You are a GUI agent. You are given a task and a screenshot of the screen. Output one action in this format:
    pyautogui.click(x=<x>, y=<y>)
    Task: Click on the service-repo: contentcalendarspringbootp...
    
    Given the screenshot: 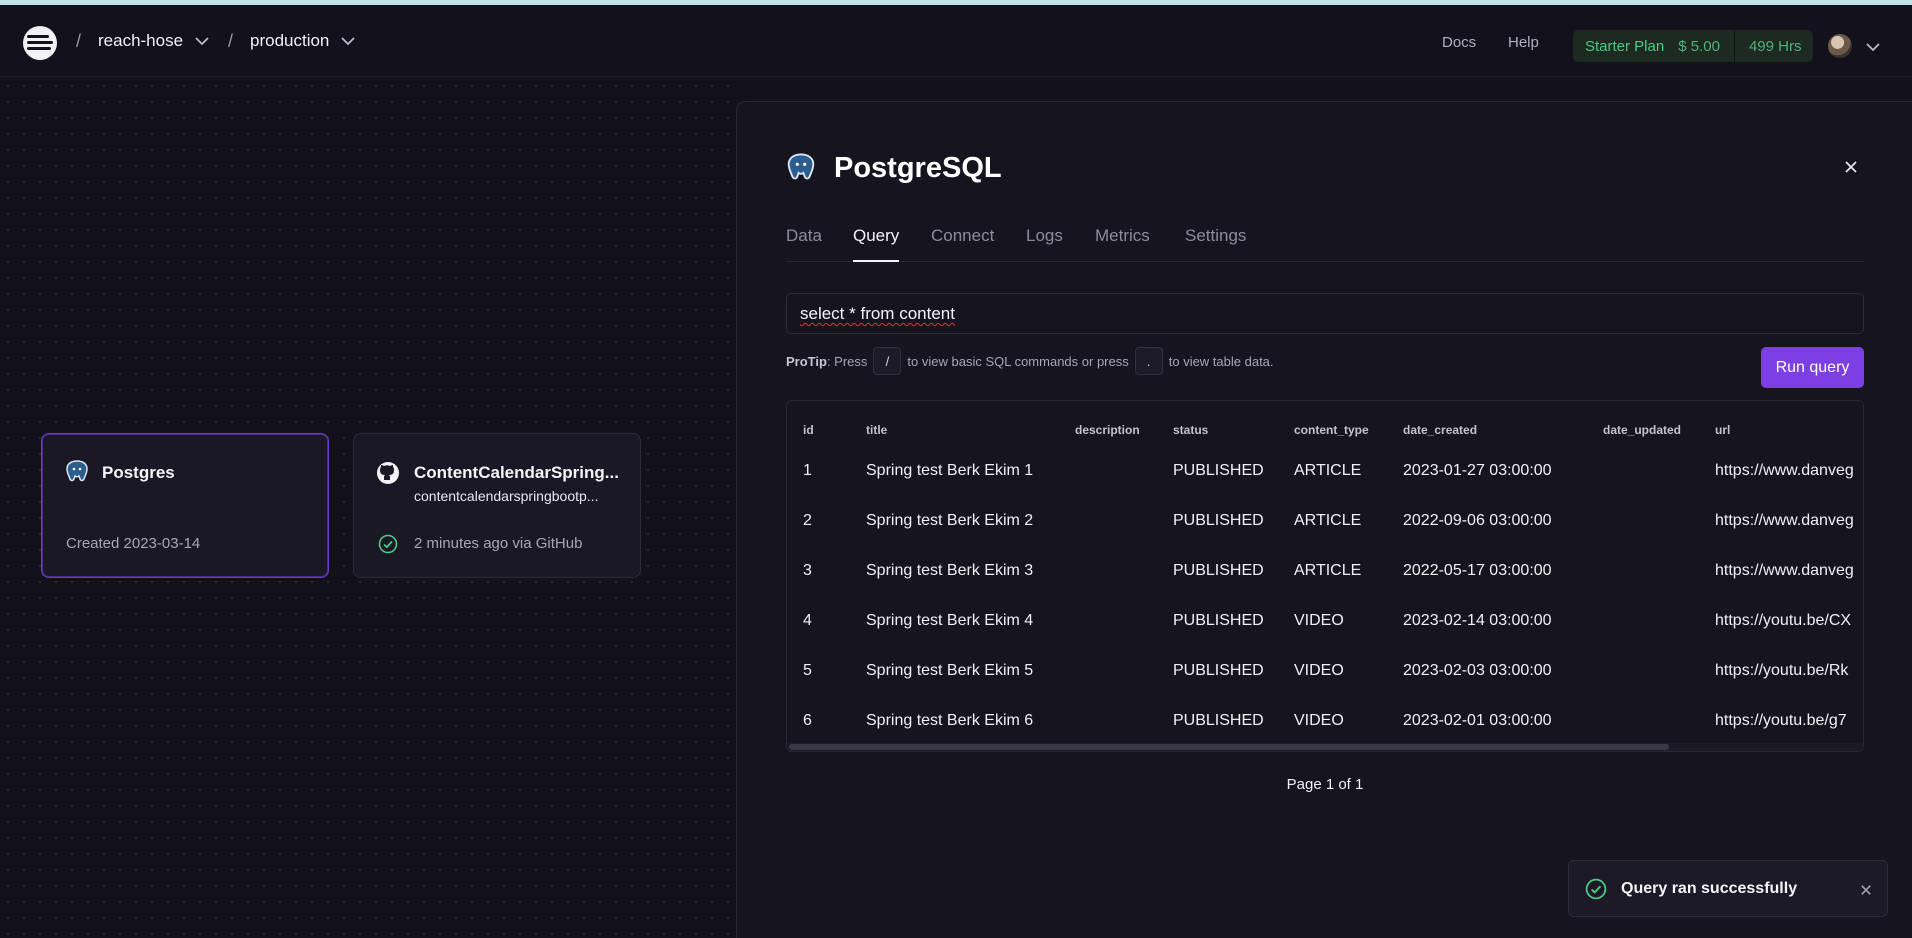 What is the action you would take?
    pyautogui.click(x=506, y=496)
    